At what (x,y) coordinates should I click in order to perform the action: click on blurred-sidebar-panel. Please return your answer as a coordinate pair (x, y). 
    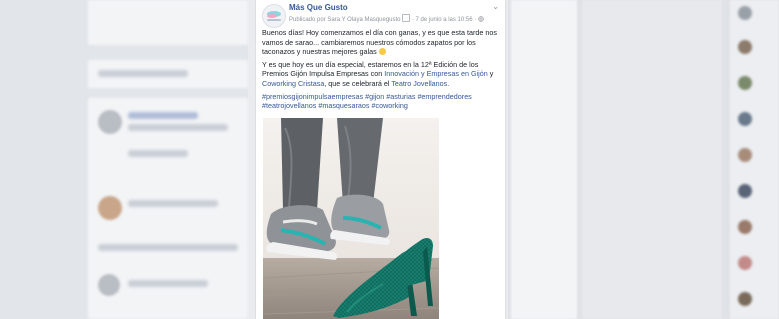
    Looking at the image, I should click on (544, 159).